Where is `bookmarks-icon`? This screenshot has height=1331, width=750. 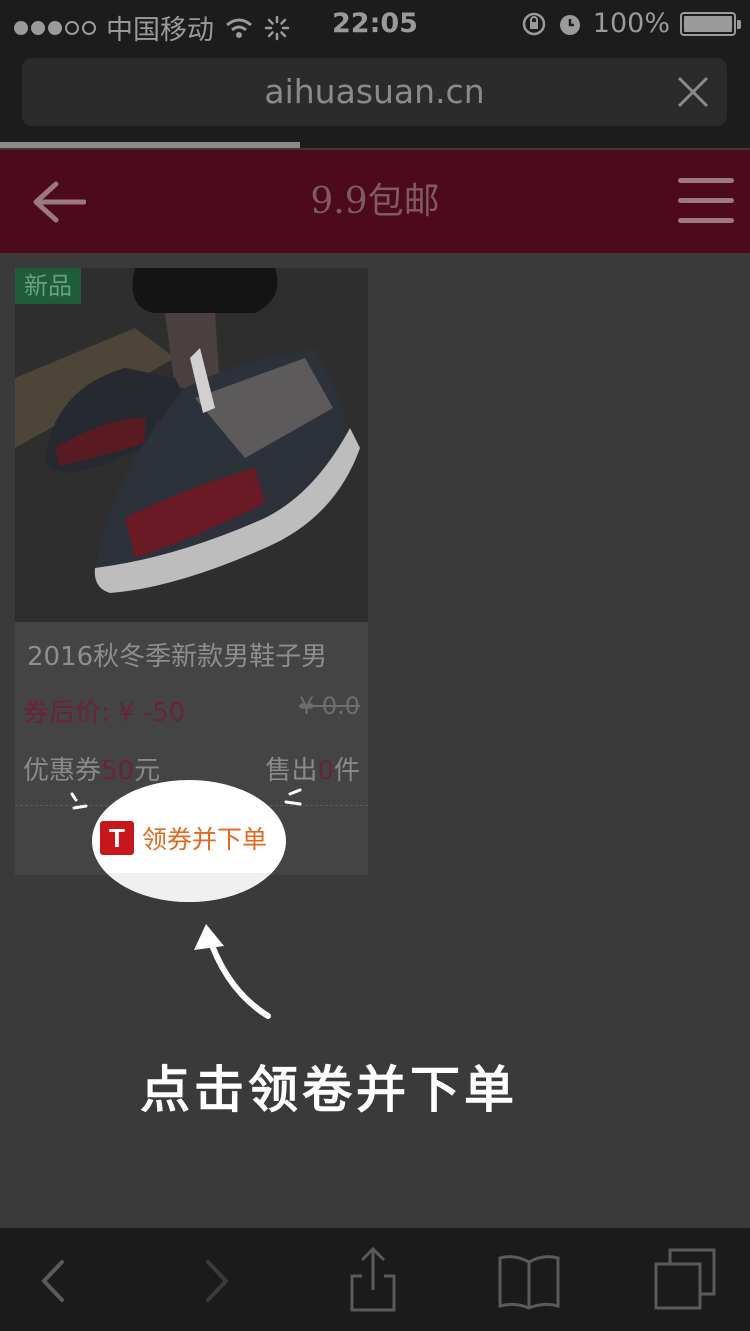
bookmarks-icon is located at coordinates (529, 1281).